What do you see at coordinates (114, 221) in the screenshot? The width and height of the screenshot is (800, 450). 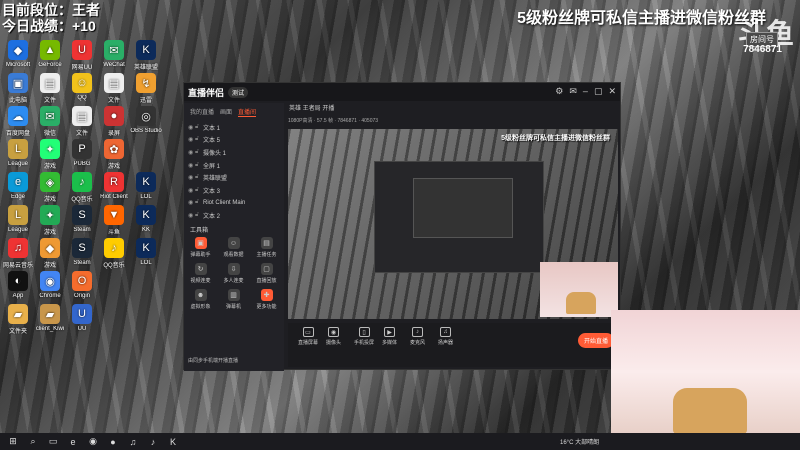 I see `desktop-icon: ▼ 斗鱼` at bounding box center [114, 221].